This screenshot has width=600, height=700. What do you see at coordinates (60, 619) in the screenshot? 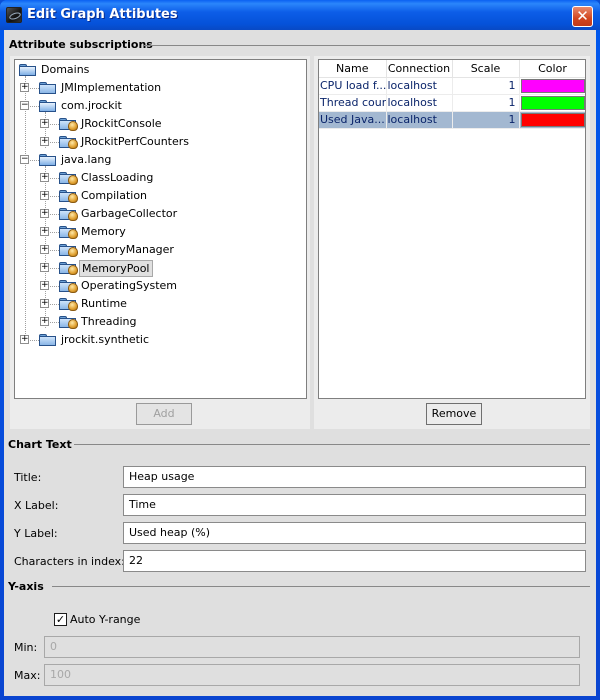
I see `auto-y-range-checkbox: ✓` at bounding box center [60, 619].